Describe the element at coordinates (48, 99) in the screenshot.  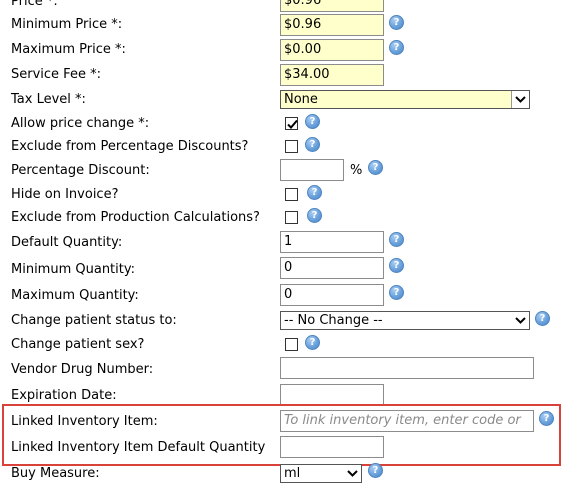
I see `tax-level-label: Tax Level *:` at that location.